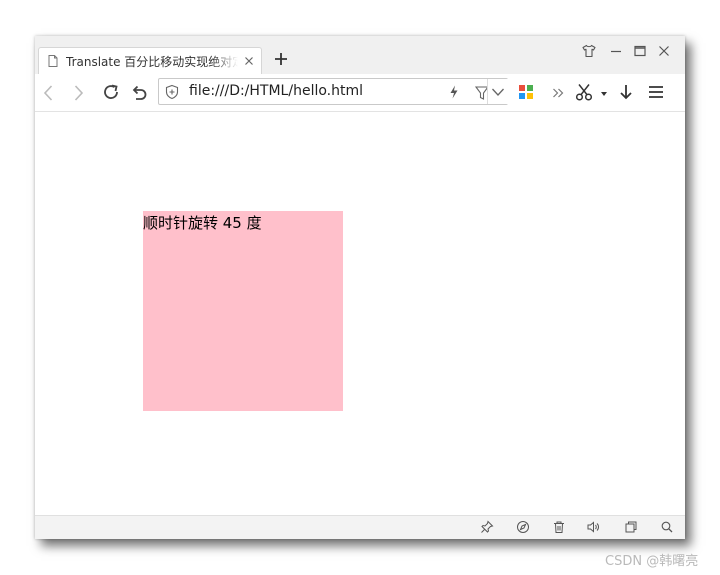 The width and height of the screenshot is (720, 575). What do you see at coordinates (53, 61) in the screenshot?
I see `page-icon` at bounding box center [53, 61].